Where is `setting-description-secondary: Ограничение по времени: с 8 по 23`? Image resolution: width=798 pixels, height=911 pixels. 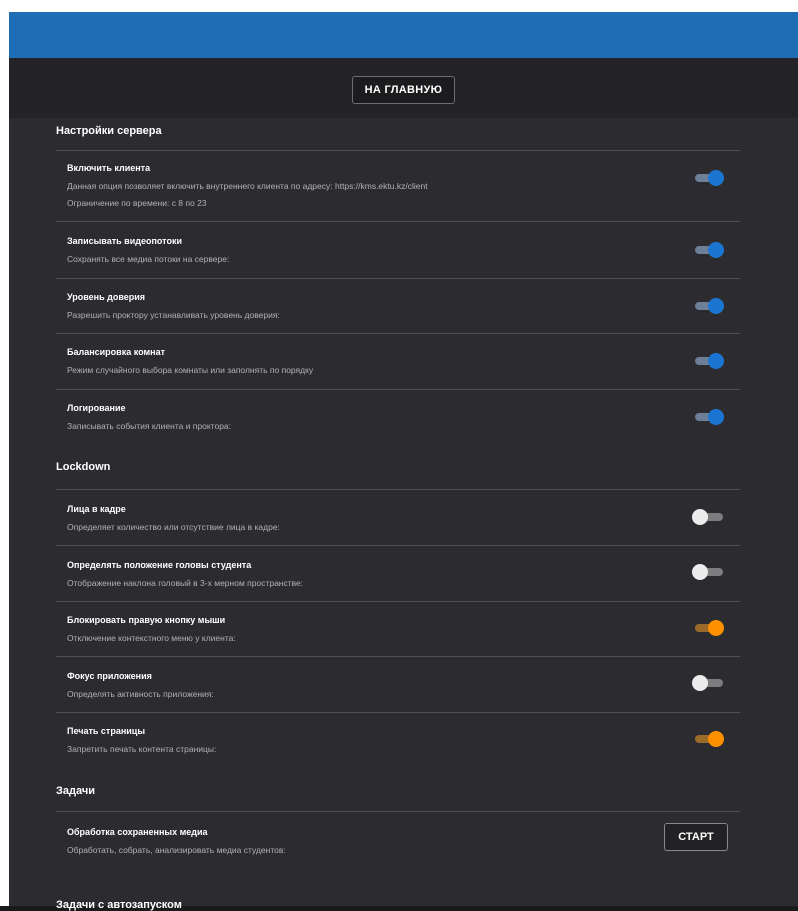 setting-description-secondary: Ограничение по времени: с 8 по 23 is located at coordinates (137, 203).